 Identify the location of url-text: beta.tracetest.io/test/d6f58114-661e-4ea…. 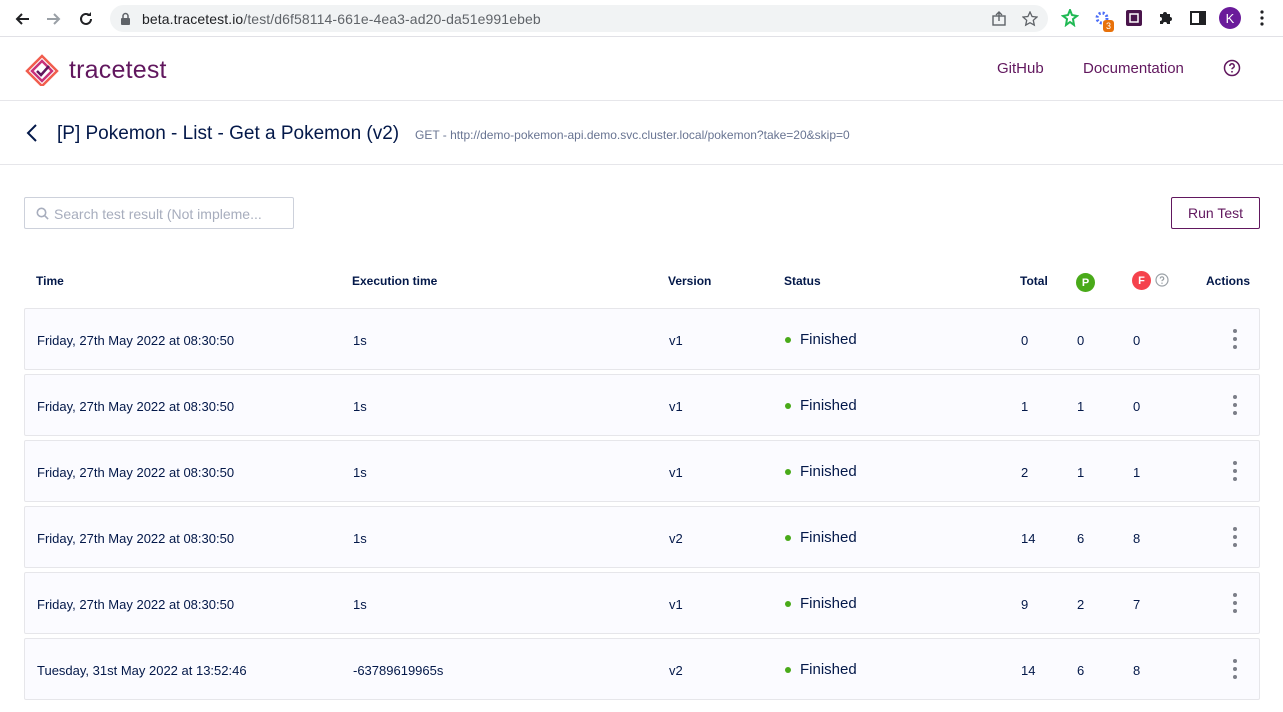
(341, 19).